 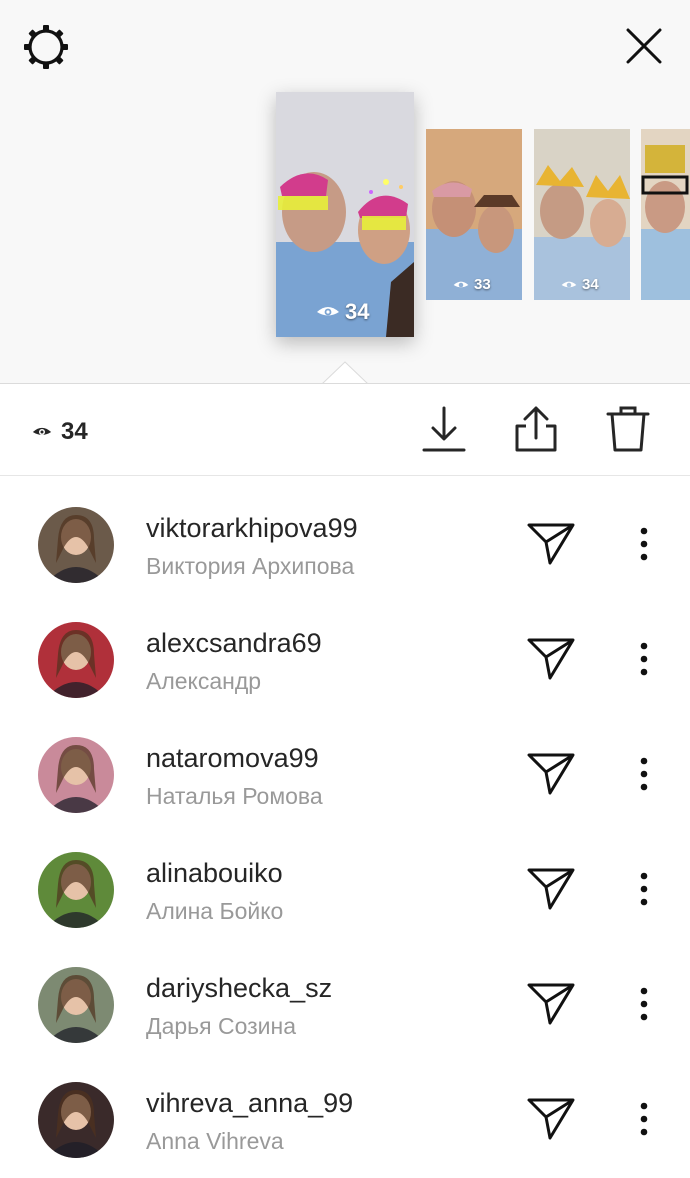 What do you see at coordinates (345, 373) in the screenshot?
I see `selected-story-pointer` at bounding box center [345, 373].